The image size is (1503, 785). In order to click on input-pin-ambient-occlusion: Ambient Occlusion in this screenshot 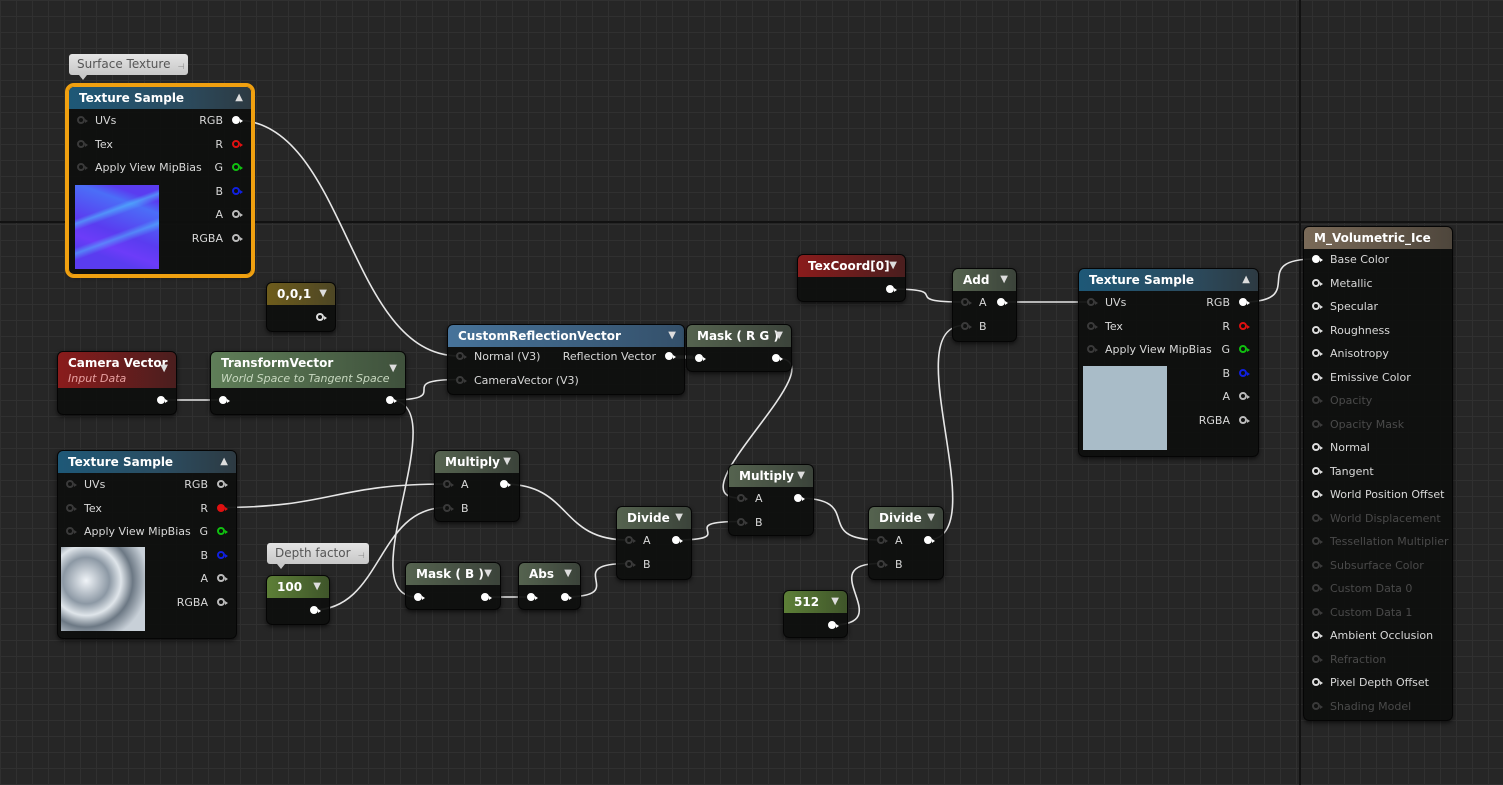, I will do `click(1372, 636)`.